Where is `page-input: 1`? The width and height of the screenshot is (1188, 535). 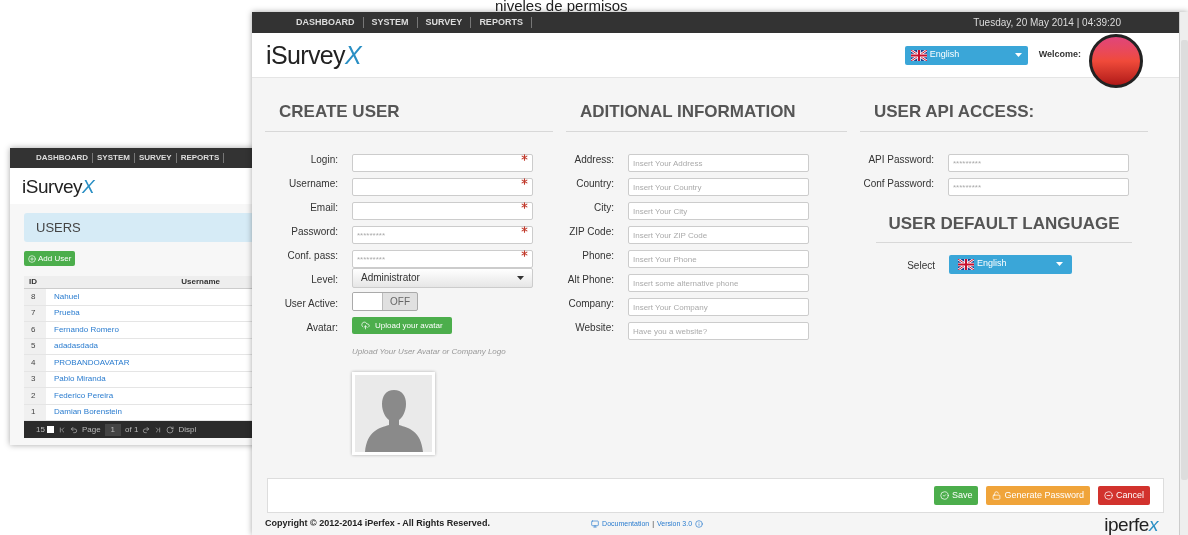
page-input: 1 is located at coordinates (113, 429).